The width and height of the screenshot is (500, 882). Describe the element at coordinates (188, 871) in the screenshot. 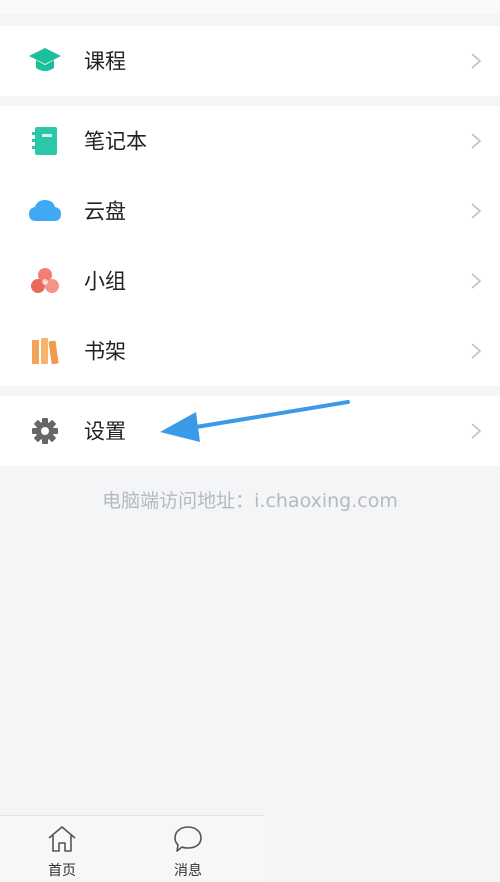

I see `tab-label-messages: 消息` at that location.